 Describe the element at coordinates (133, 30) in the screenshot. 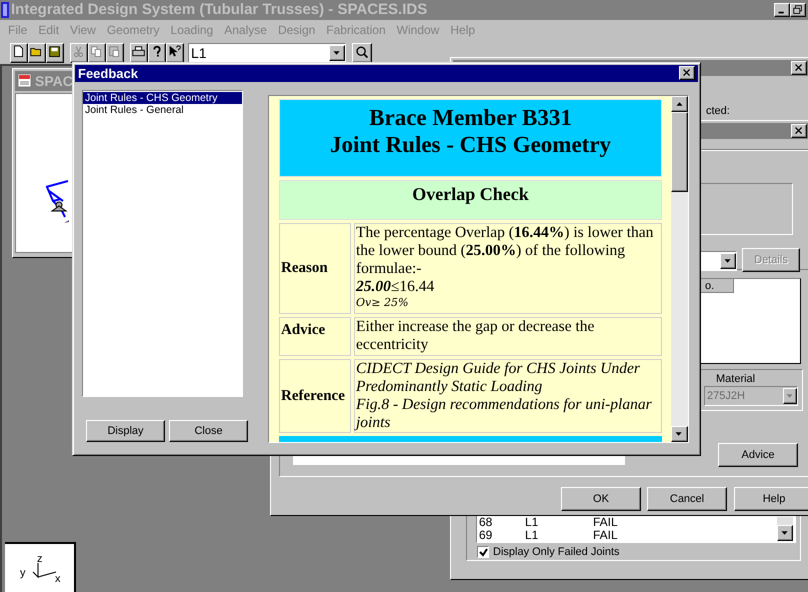

I see `menu-item: Geometry` at that location.